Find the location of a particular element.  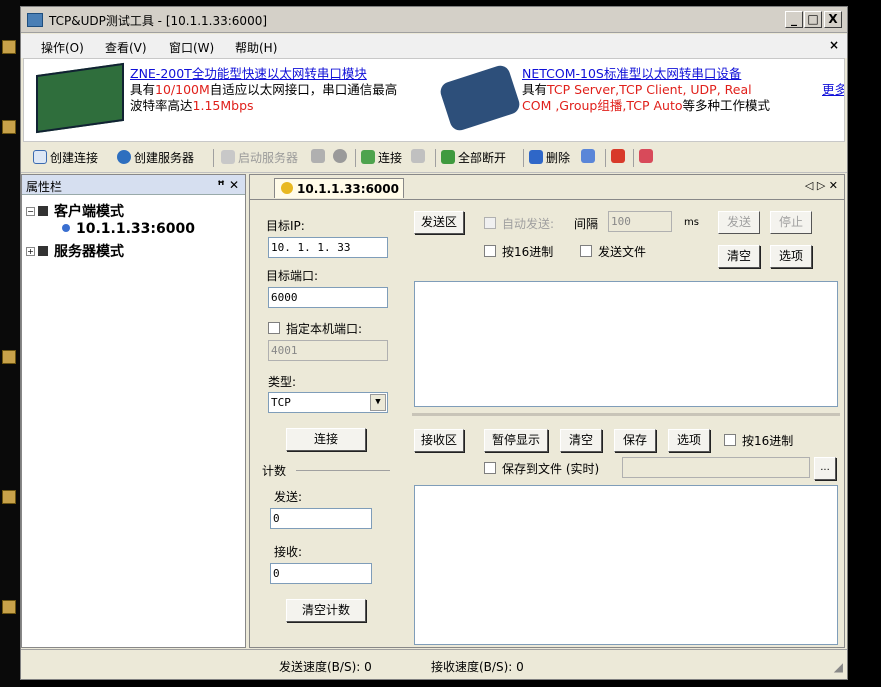

delete-x-icon is located at coordinates (536, 157).